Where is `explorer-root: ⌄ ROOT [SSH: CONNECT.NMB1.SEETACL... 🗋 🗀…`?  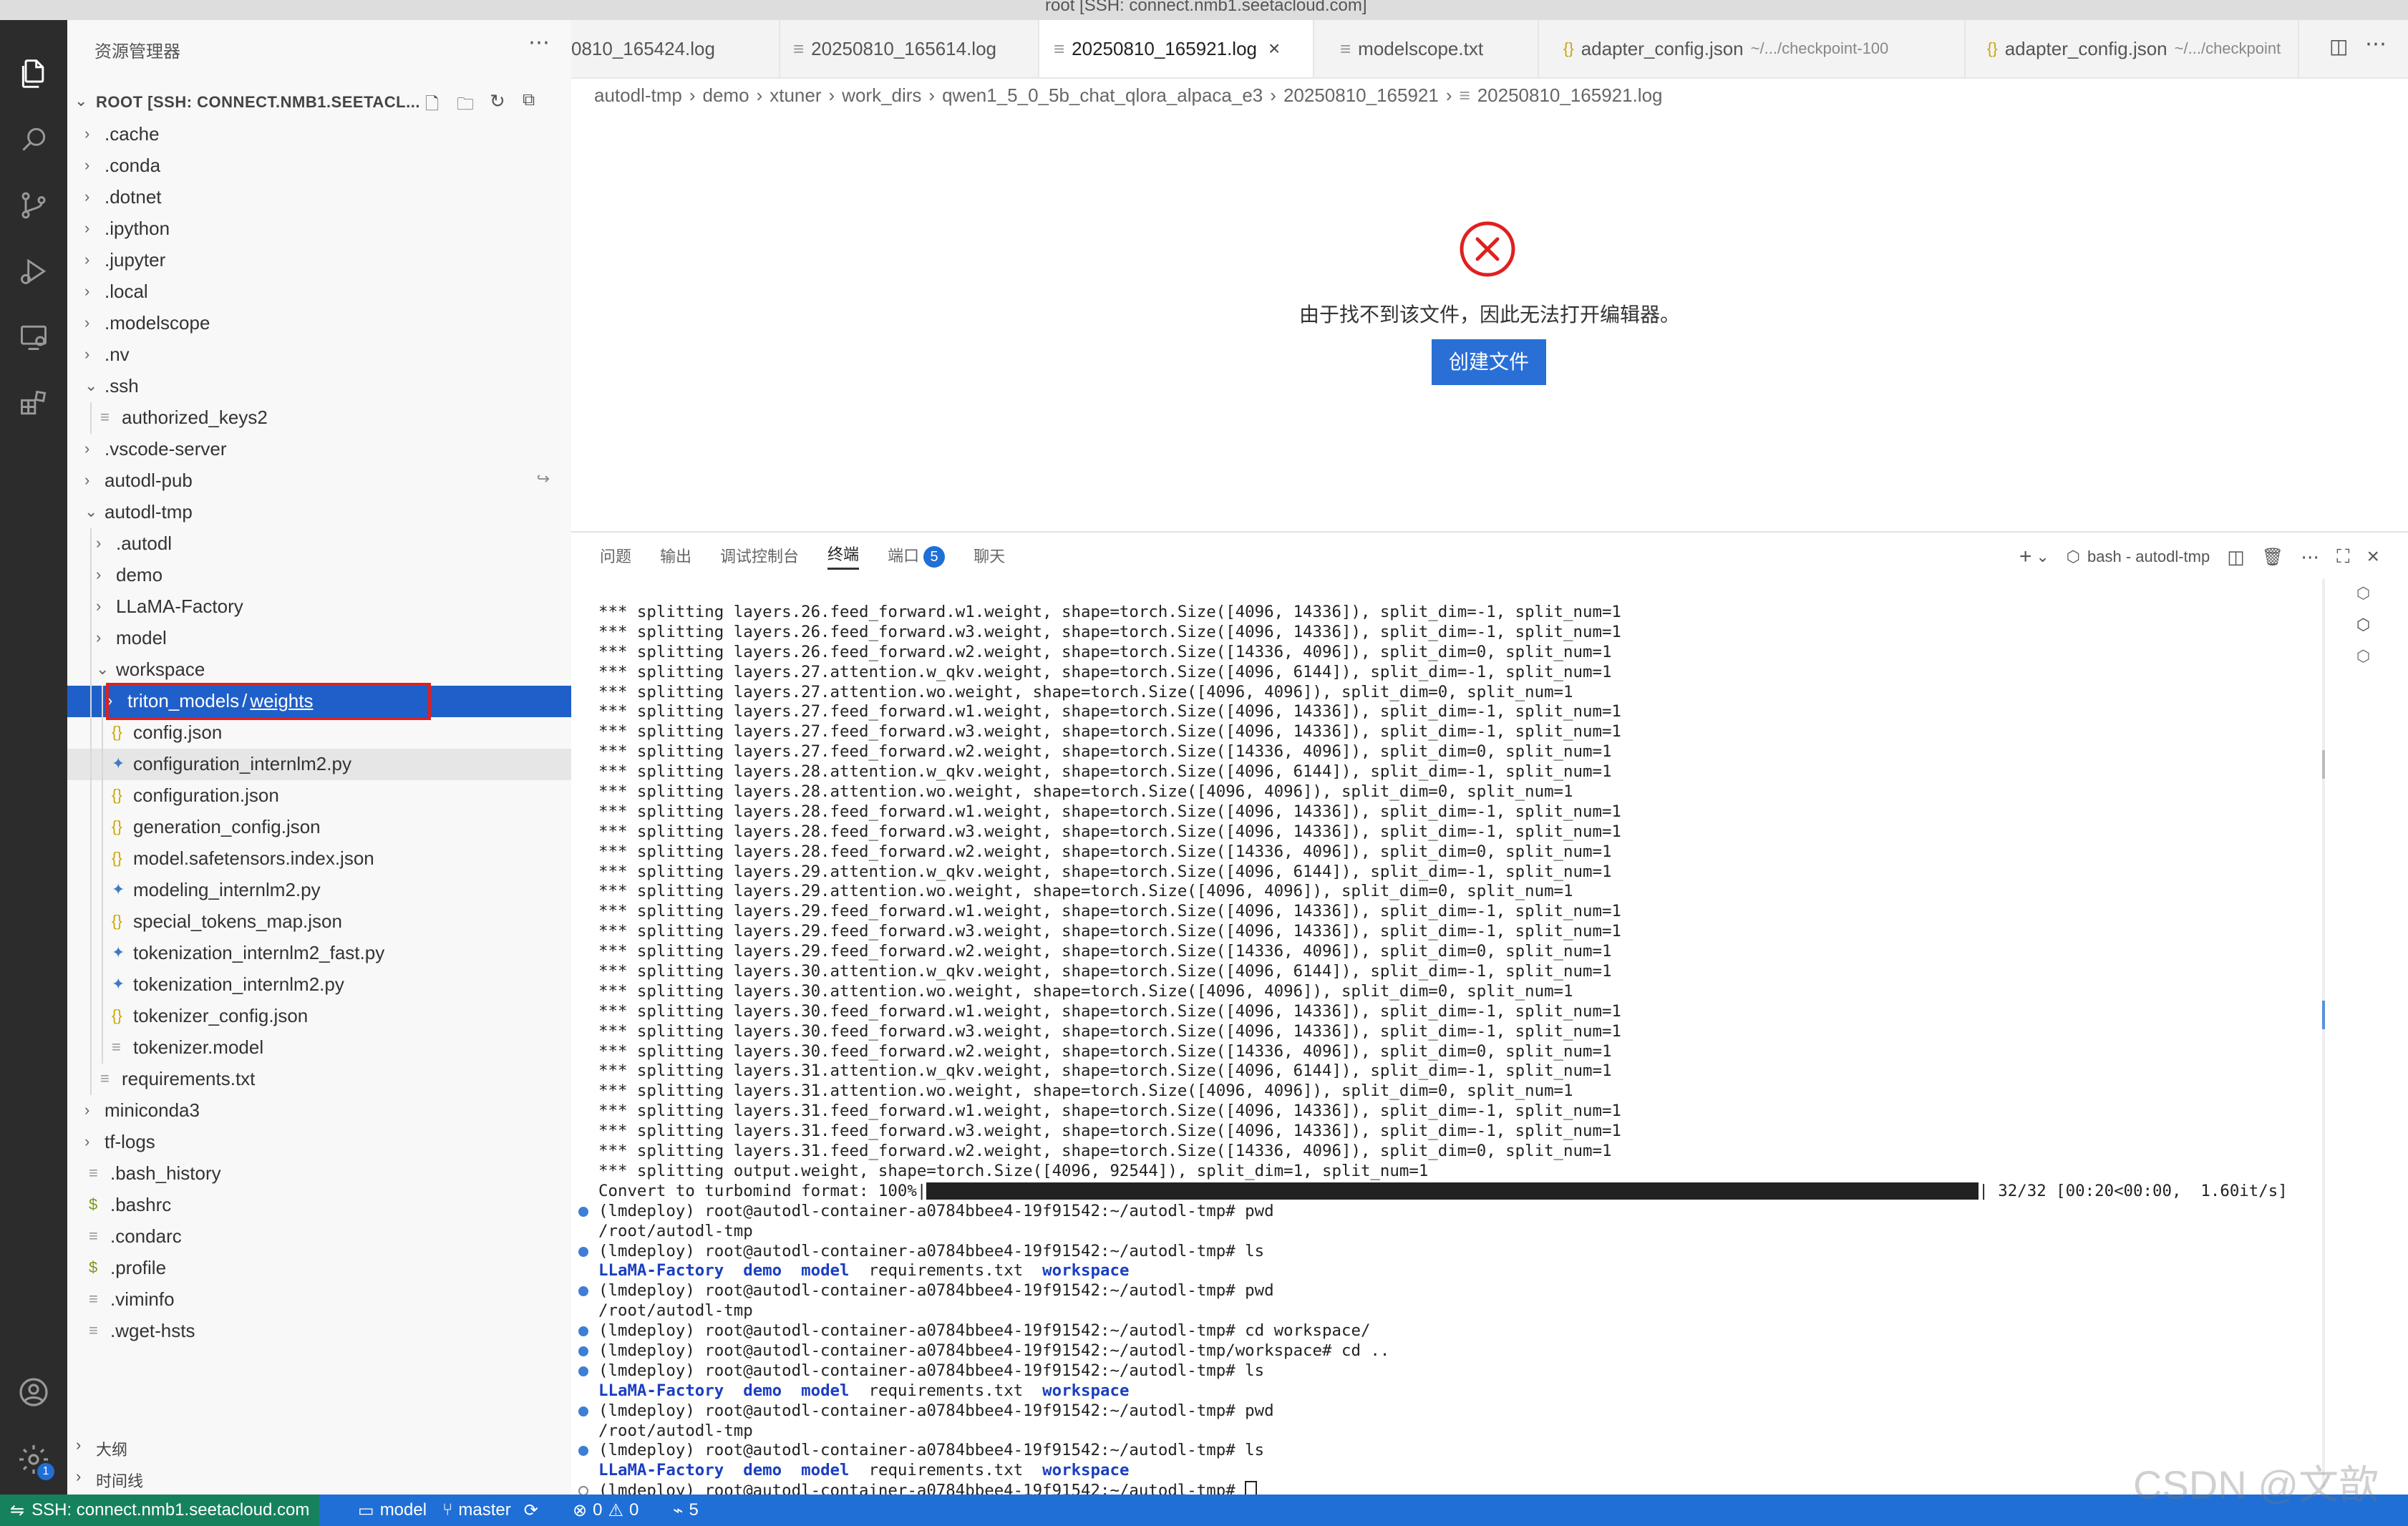 explorer-root: ⌄ ROOT [SSH: CONNECT.NMB1.SEETACL... 🗋 🗀… is located at coordinates (319, 103).